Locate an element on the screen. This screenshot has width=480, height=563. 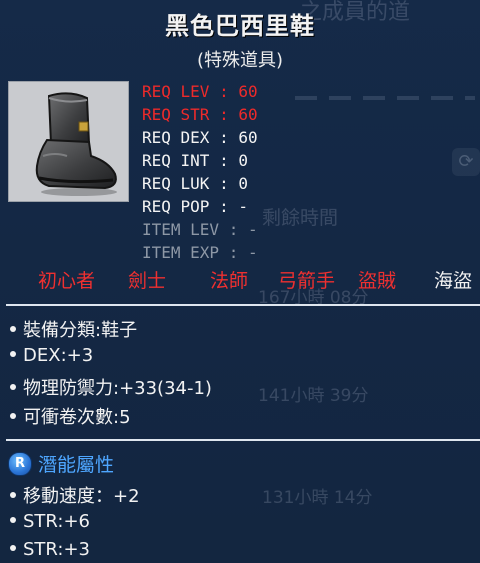
req-label: REQ POP is located at coordinates (176, 206).